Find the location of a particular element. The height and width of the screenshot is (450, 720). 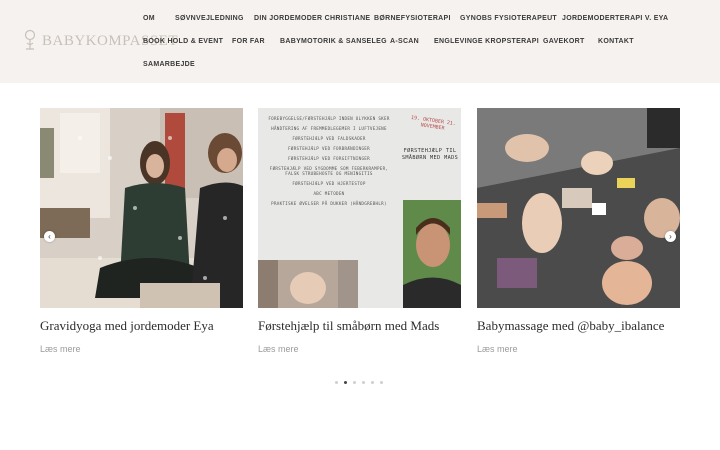

instructor-photo is located at coordinates (432, 254).